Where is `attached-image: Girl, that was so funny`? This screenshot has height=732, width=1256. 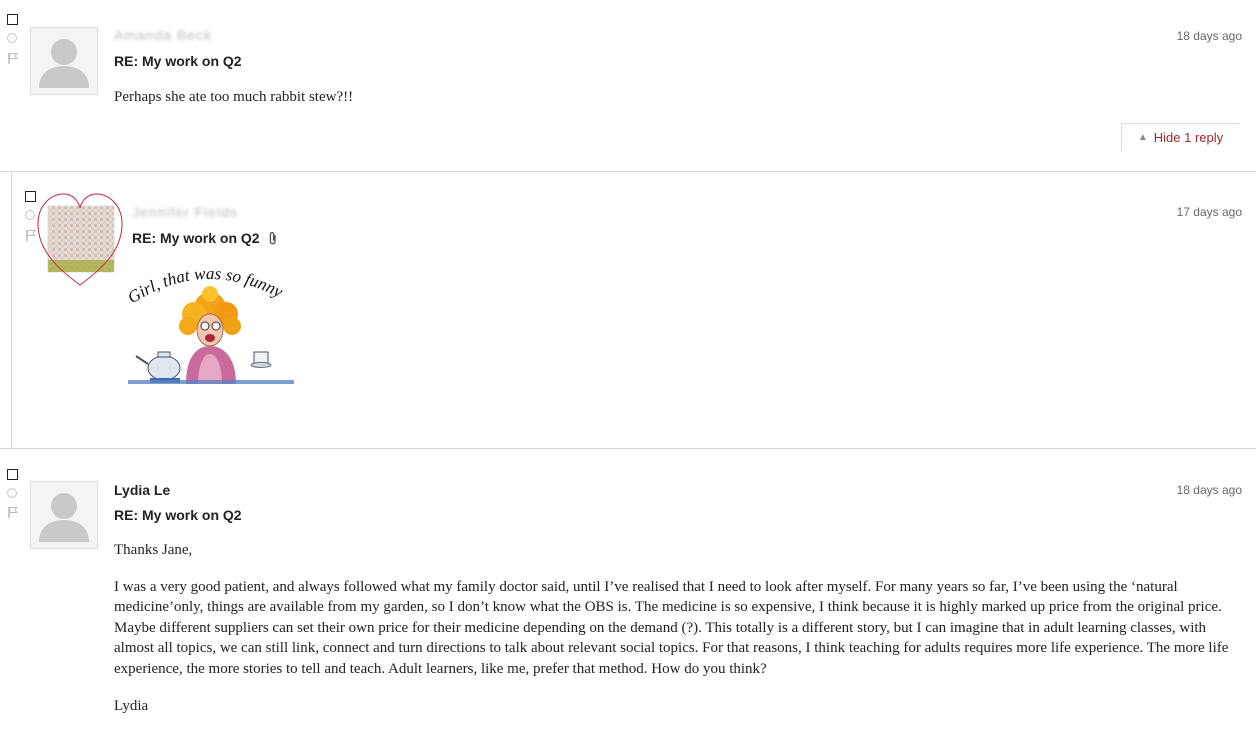 attached-image: Girl, that was so funny is located at coordinates (209, 322).